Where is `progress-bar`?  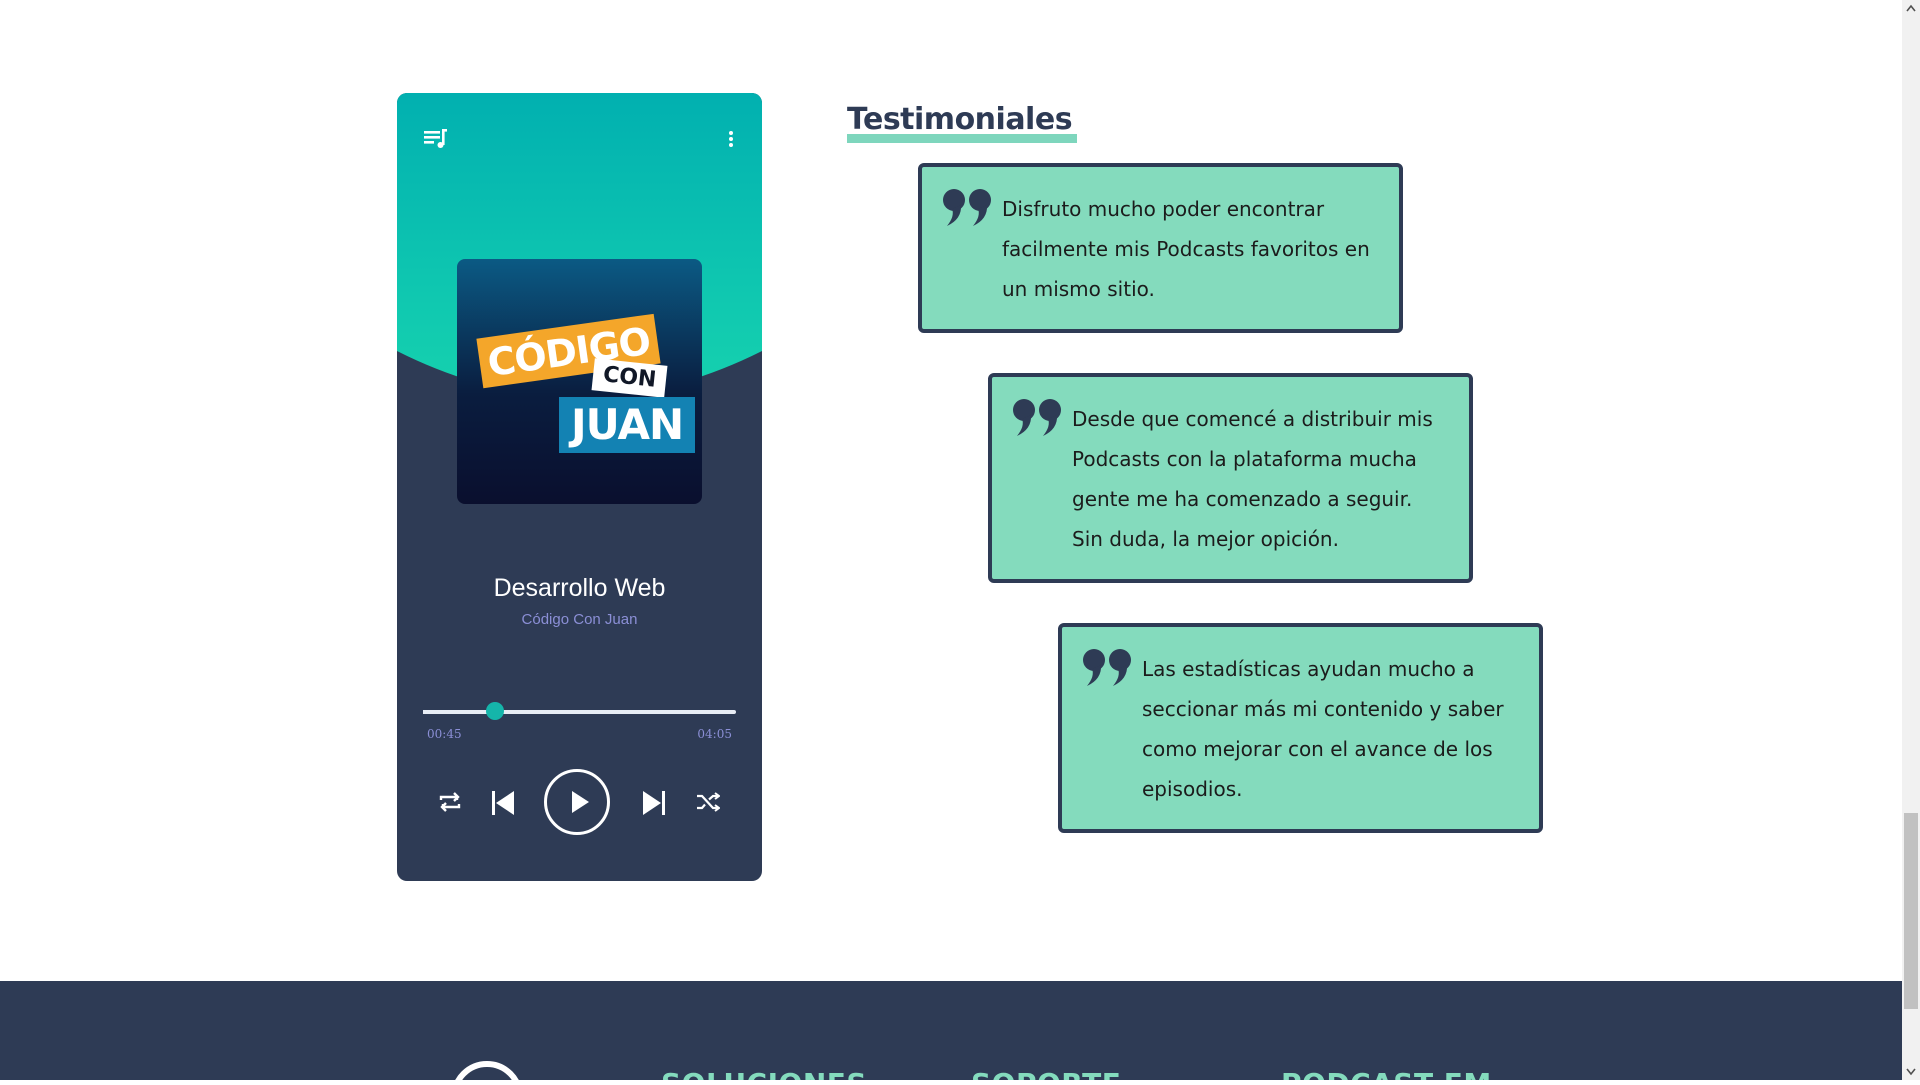 progress-bar is located at coordinates (579, 711).